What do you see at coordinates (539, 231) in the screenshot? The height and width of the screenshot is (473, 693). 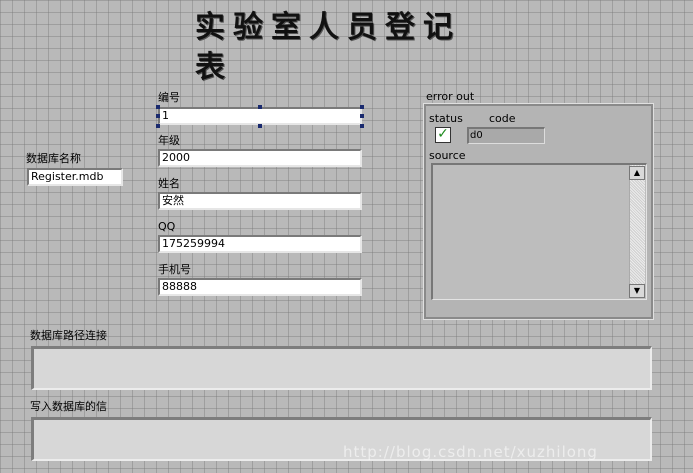 I see `source-field` at bounding box center [539, 231].